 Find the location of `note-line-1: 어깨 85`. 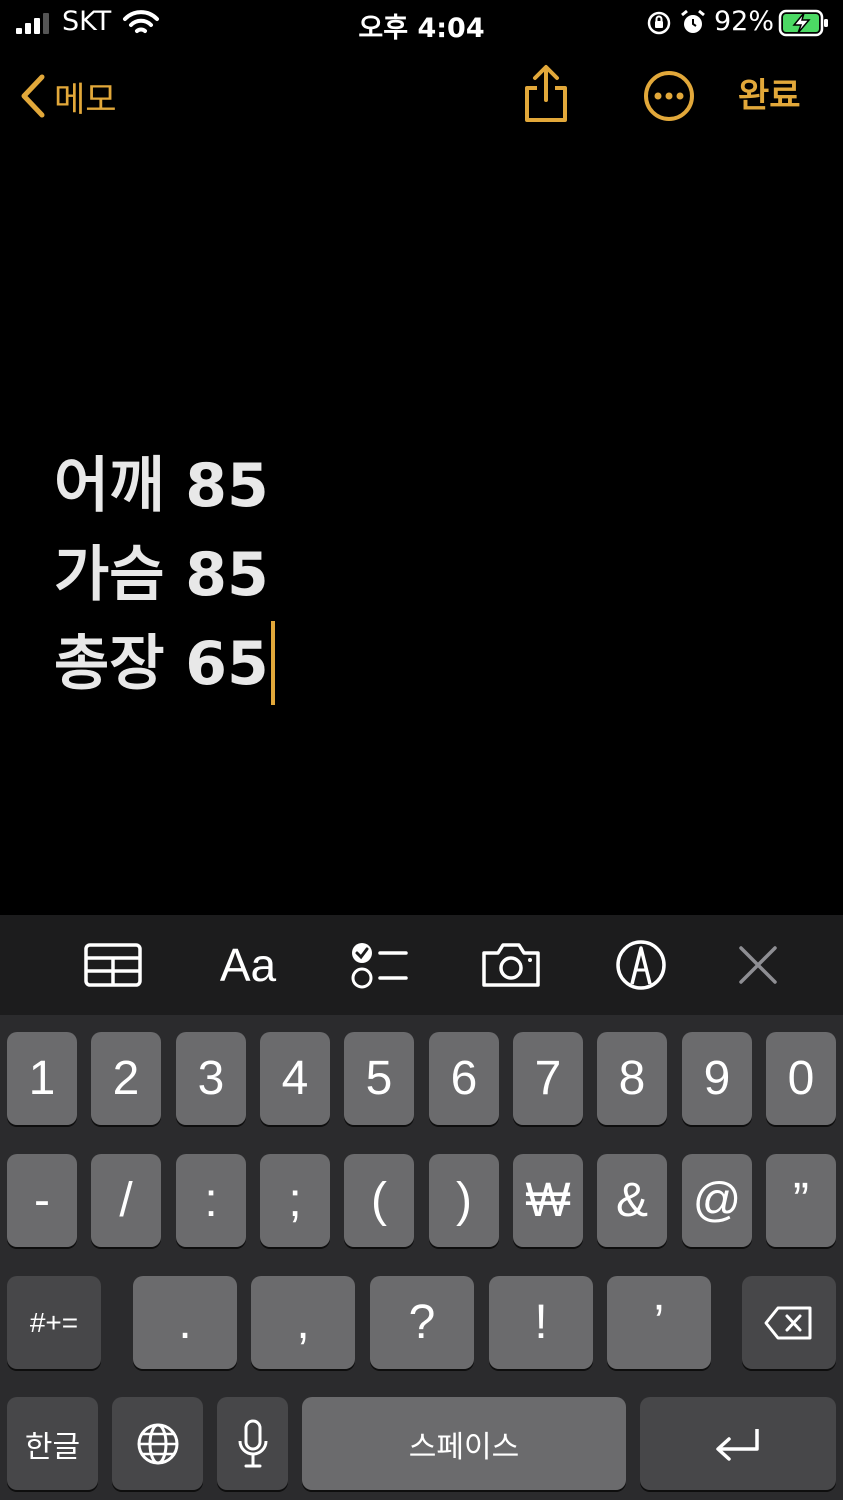

note-line-1: 어깨 85 is located at coordinates (161, 486).